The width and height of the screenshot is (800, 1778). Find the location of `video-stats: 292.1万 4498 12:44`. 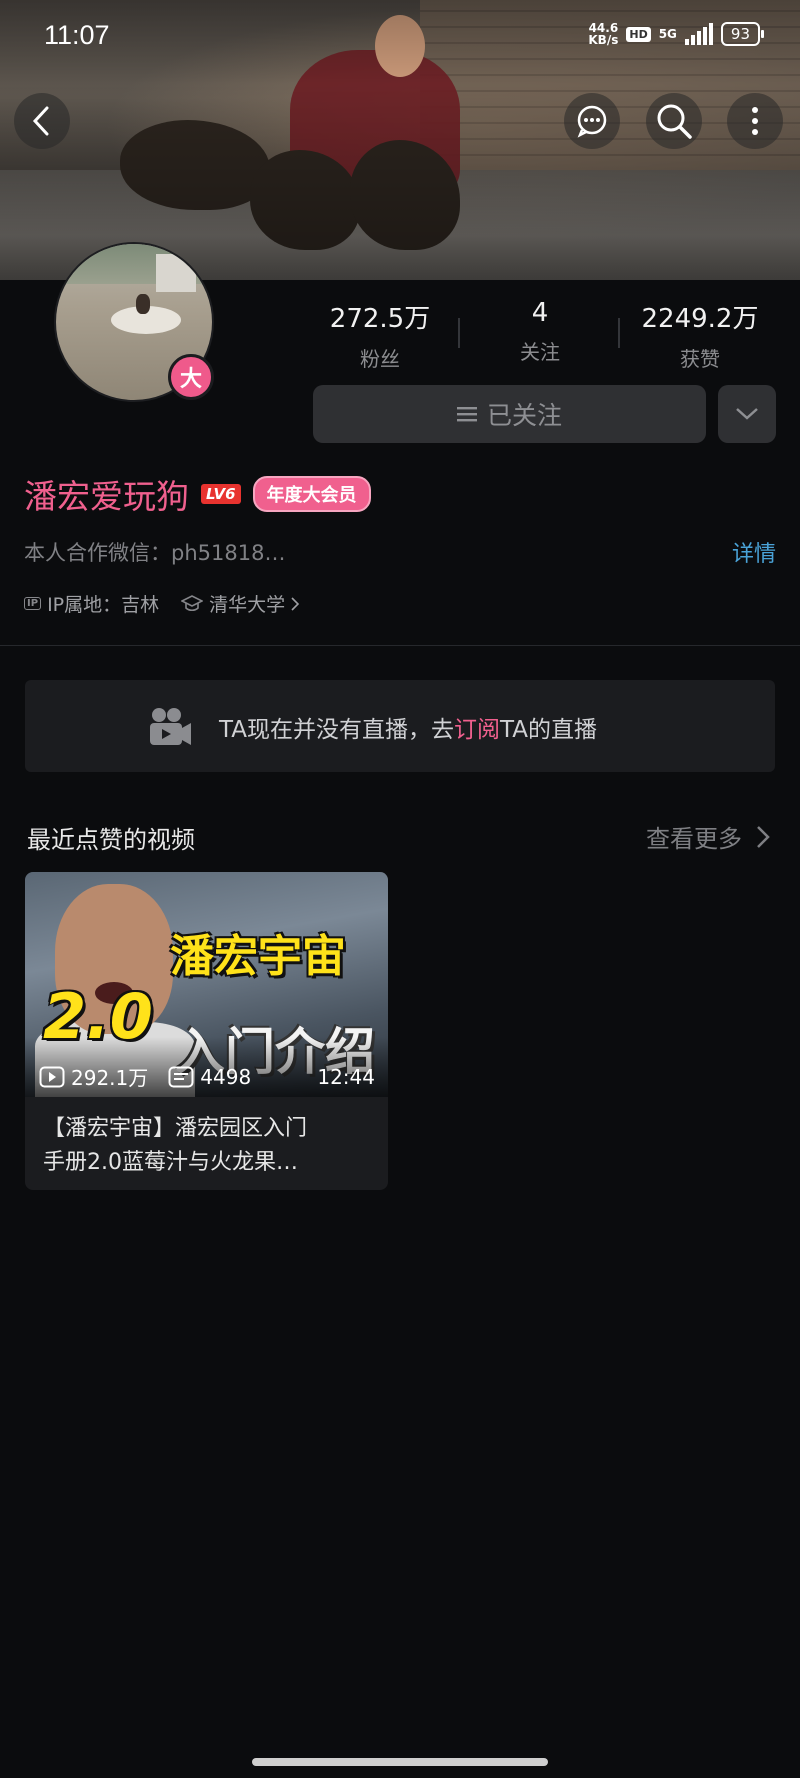

video-stats: 292.1万 4498 12:44 is located at coordinates (207, 1076).